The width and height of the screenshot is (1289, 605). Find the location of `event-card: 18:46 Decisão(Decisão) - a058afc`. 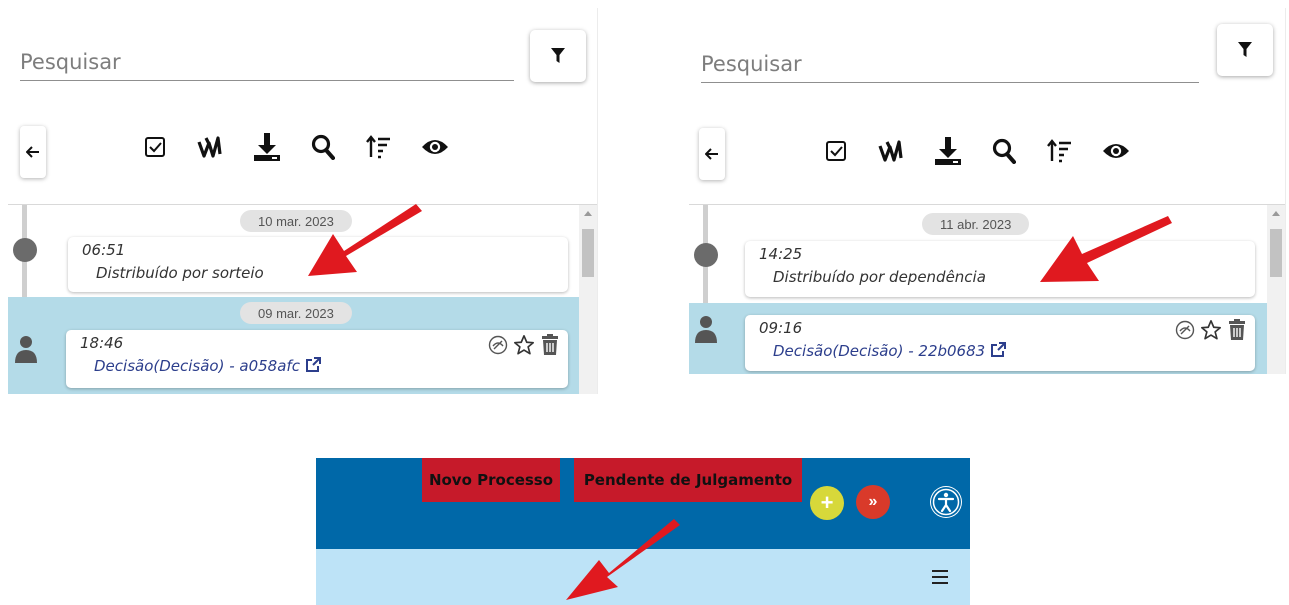

event-card: 18:46 Decisão(Decisão) - a058afc is located at coordinates (317, 359).